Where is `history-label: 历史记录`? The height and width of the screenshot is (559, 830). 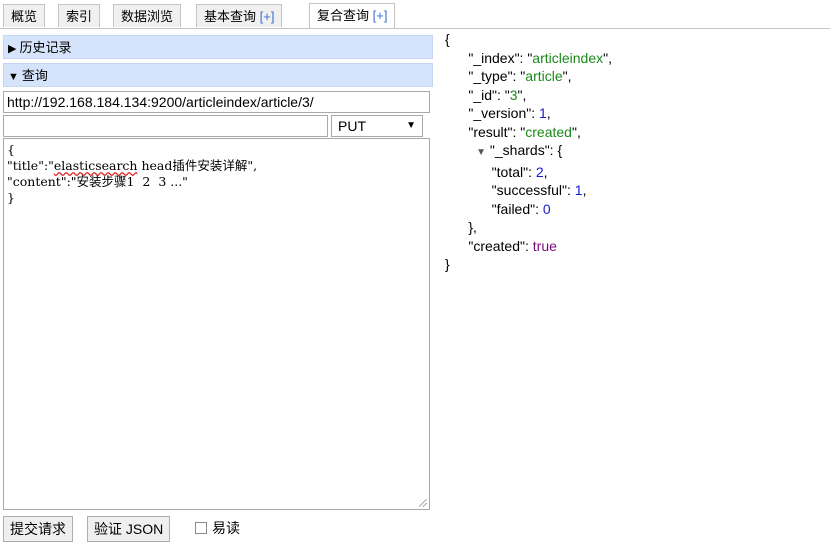
history-label: 历史记录 is located at coordinates (45, 47).